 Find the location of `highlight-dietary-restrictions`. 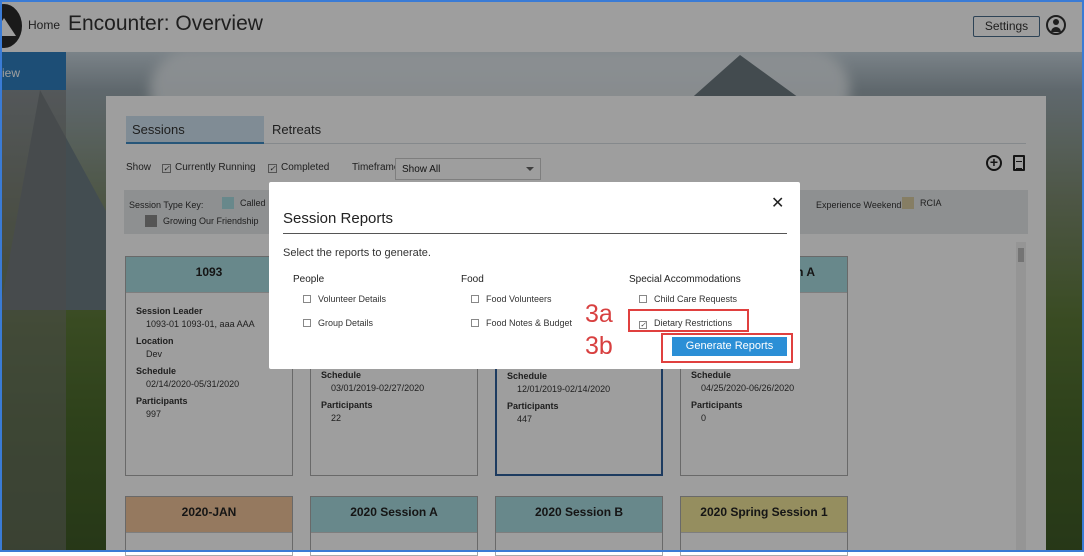

highlight-dietary-restrictions is located at coordinates (688, 320).